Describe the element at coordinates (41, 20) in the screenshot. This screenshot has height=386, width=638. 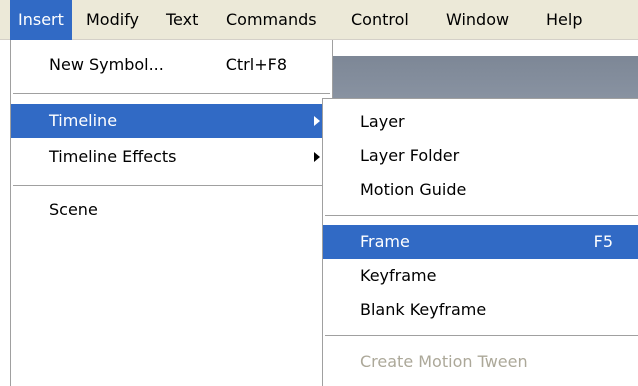
I see `menu-insert: Insert` at that location.